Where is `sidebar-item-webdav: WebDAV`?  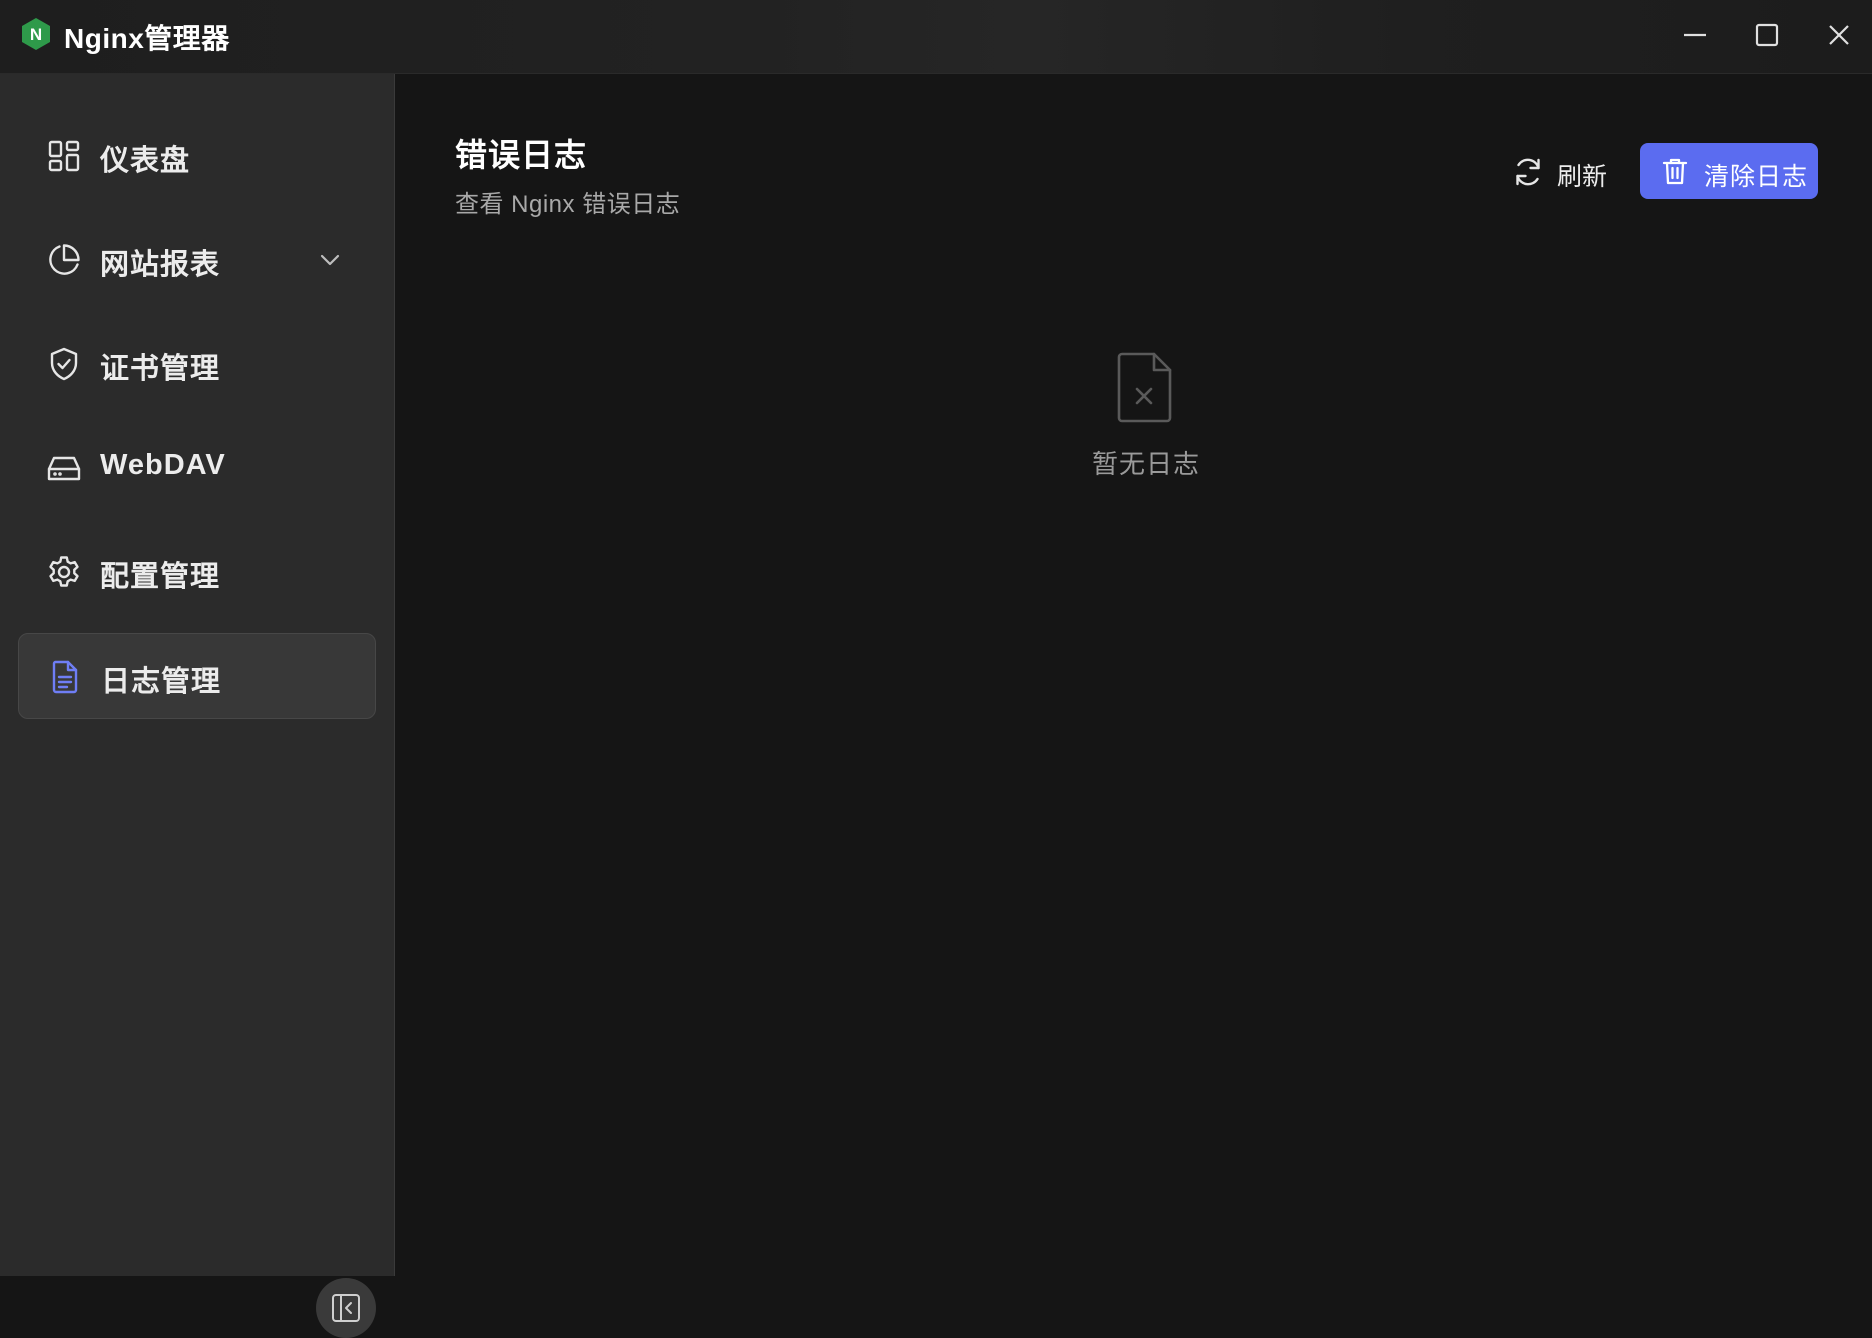 sidebar-item-webdav: WebDAV is located at coordinates (197, 468).